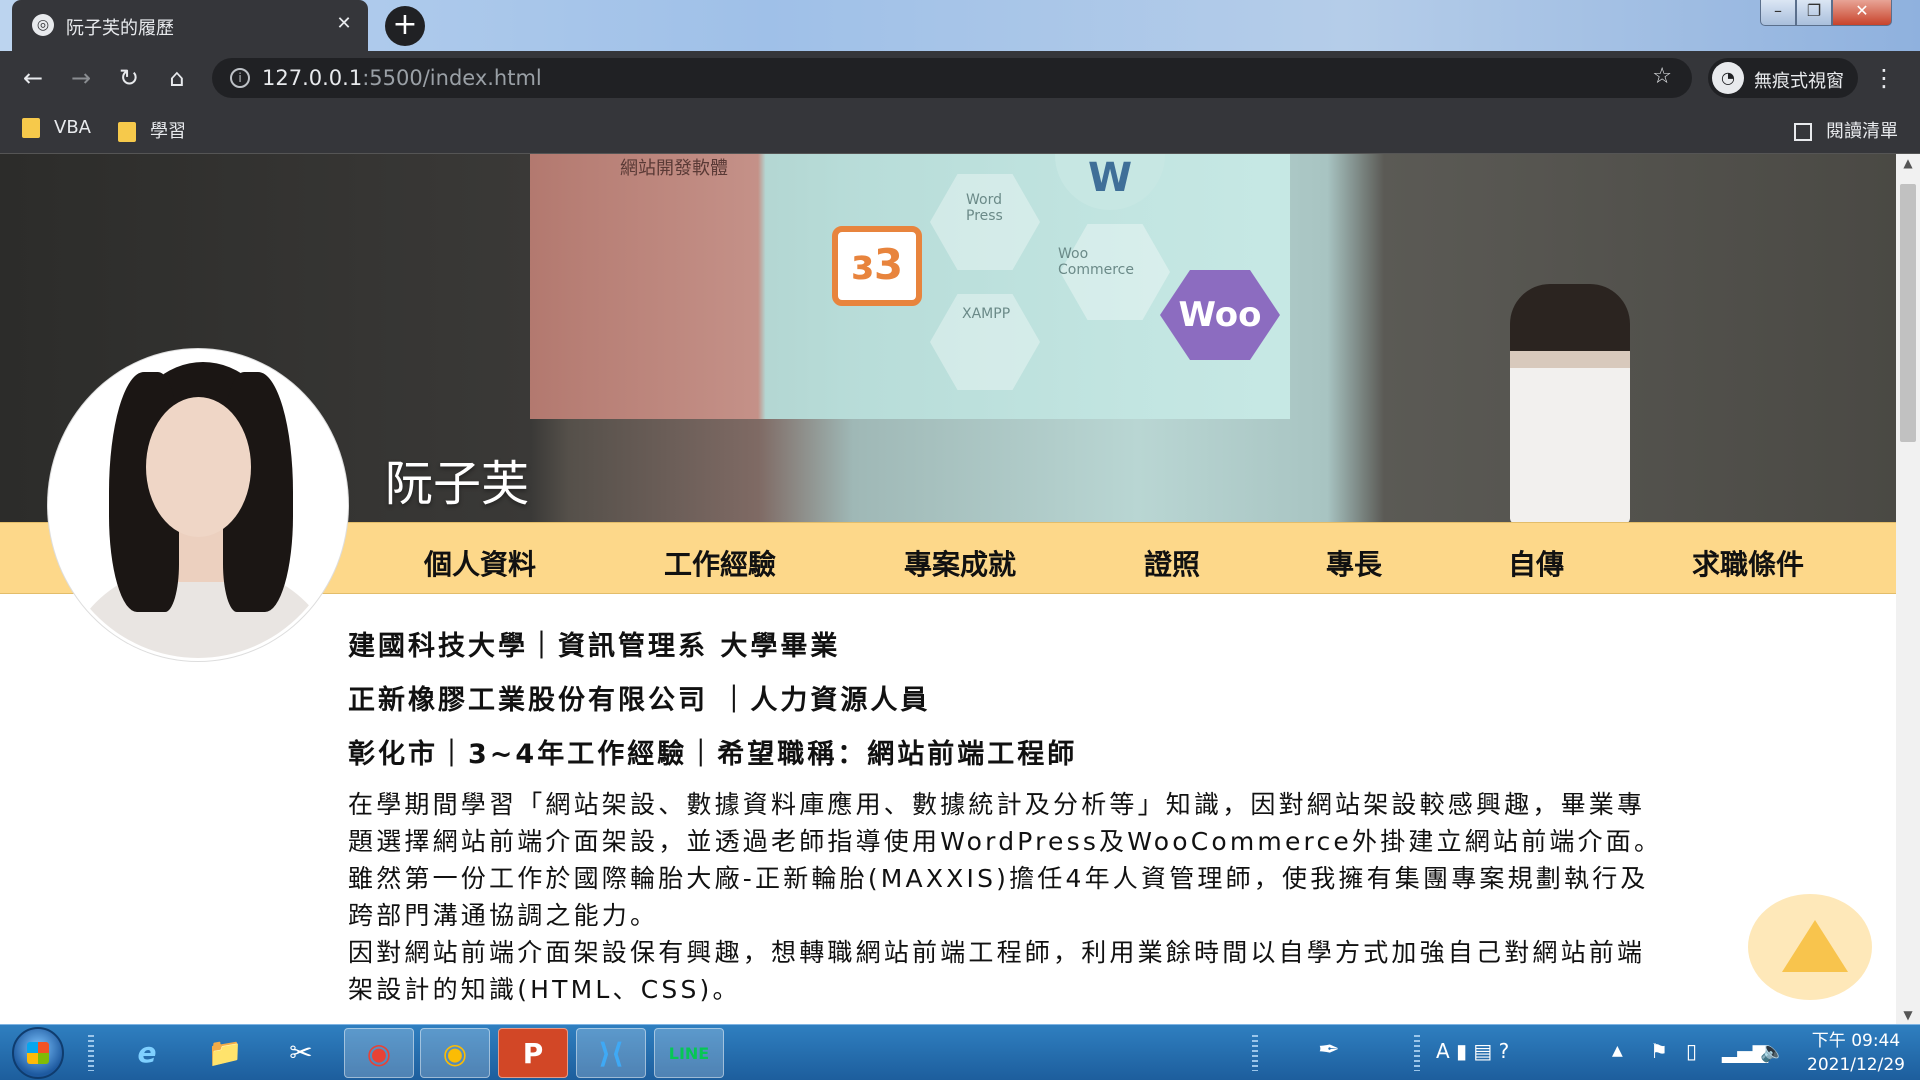 Image resolution: width=1920 pixels, height=1080 pixels. I want to click on hex-label-wordpress: Word Press, so click(984, 208).